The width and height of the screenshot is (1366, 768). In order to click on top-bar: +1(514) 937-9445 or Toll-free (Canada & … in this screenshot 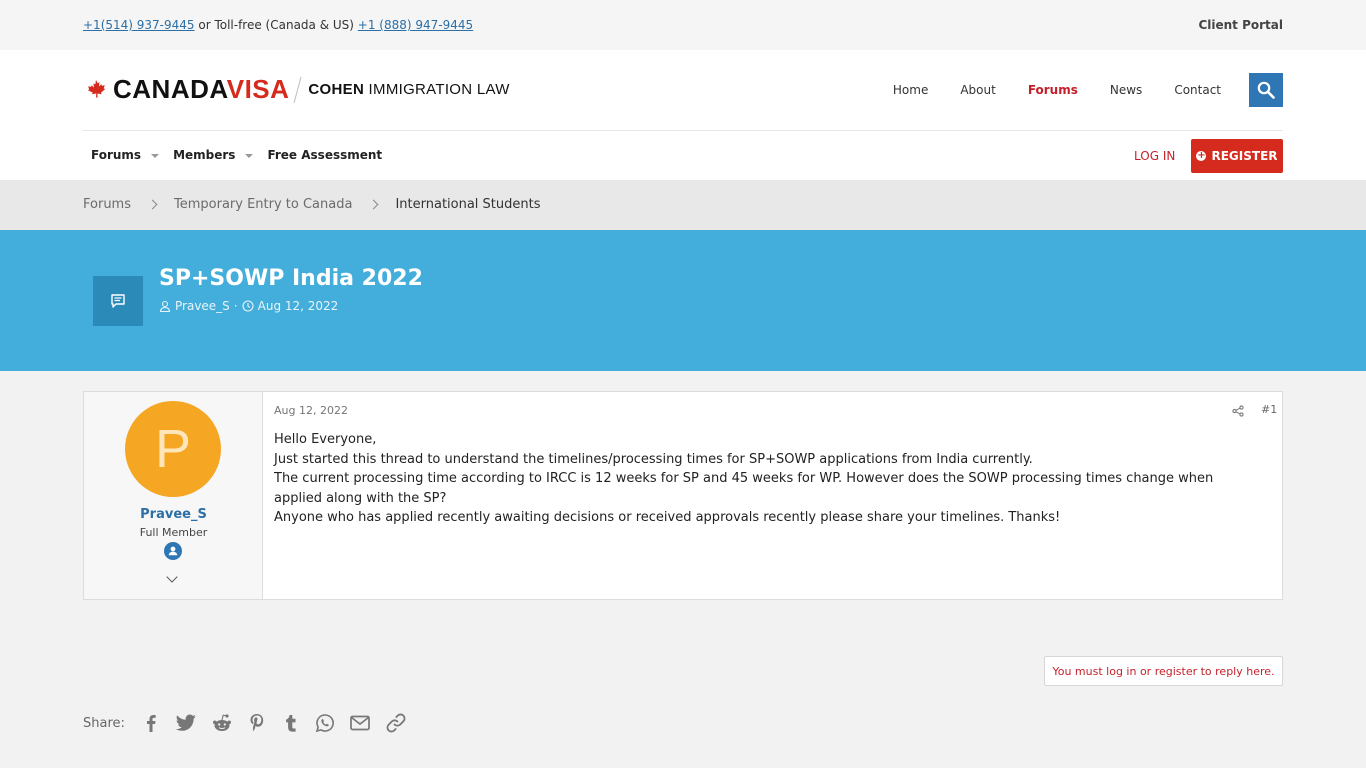, I will do `click(683, 25)`.